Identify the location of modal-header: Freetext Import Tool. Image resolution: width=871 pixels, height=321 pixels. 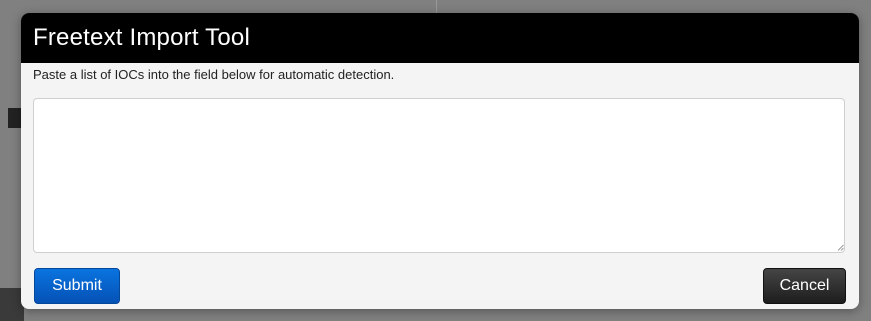
(440, 38).